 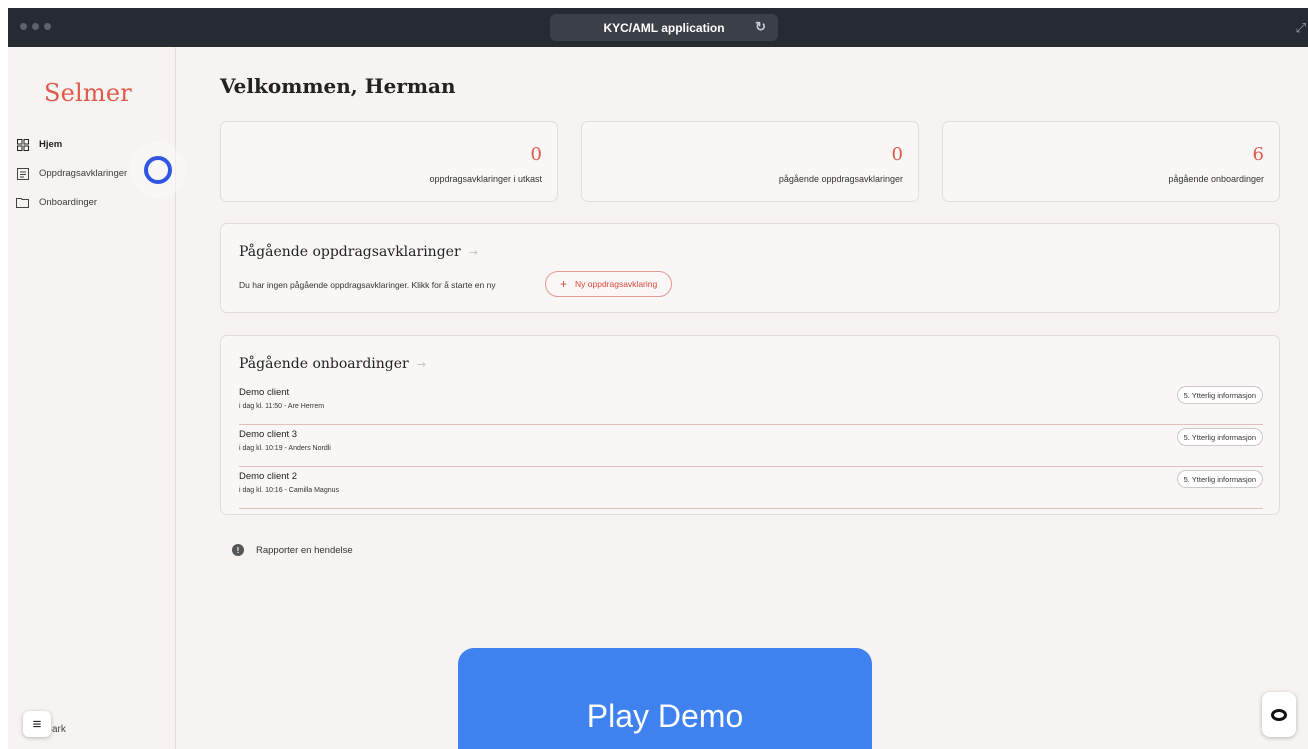 I want to click on window-title: KYC/AML application, so click(x=664, y=27).